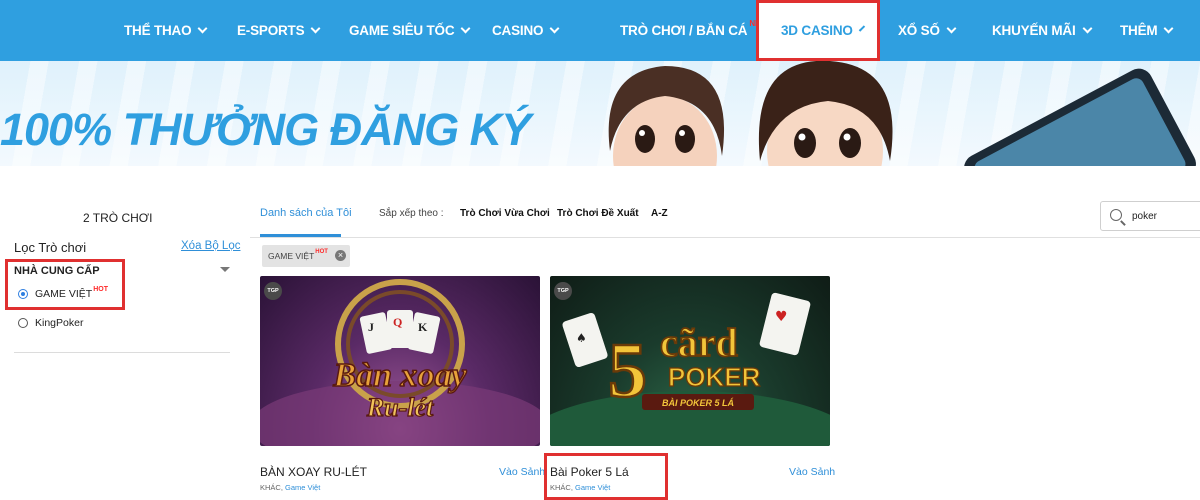  Describe the element at coordinates (158, 30) in the screenshot. I see `nav-label: THỂ THAO` at that location.